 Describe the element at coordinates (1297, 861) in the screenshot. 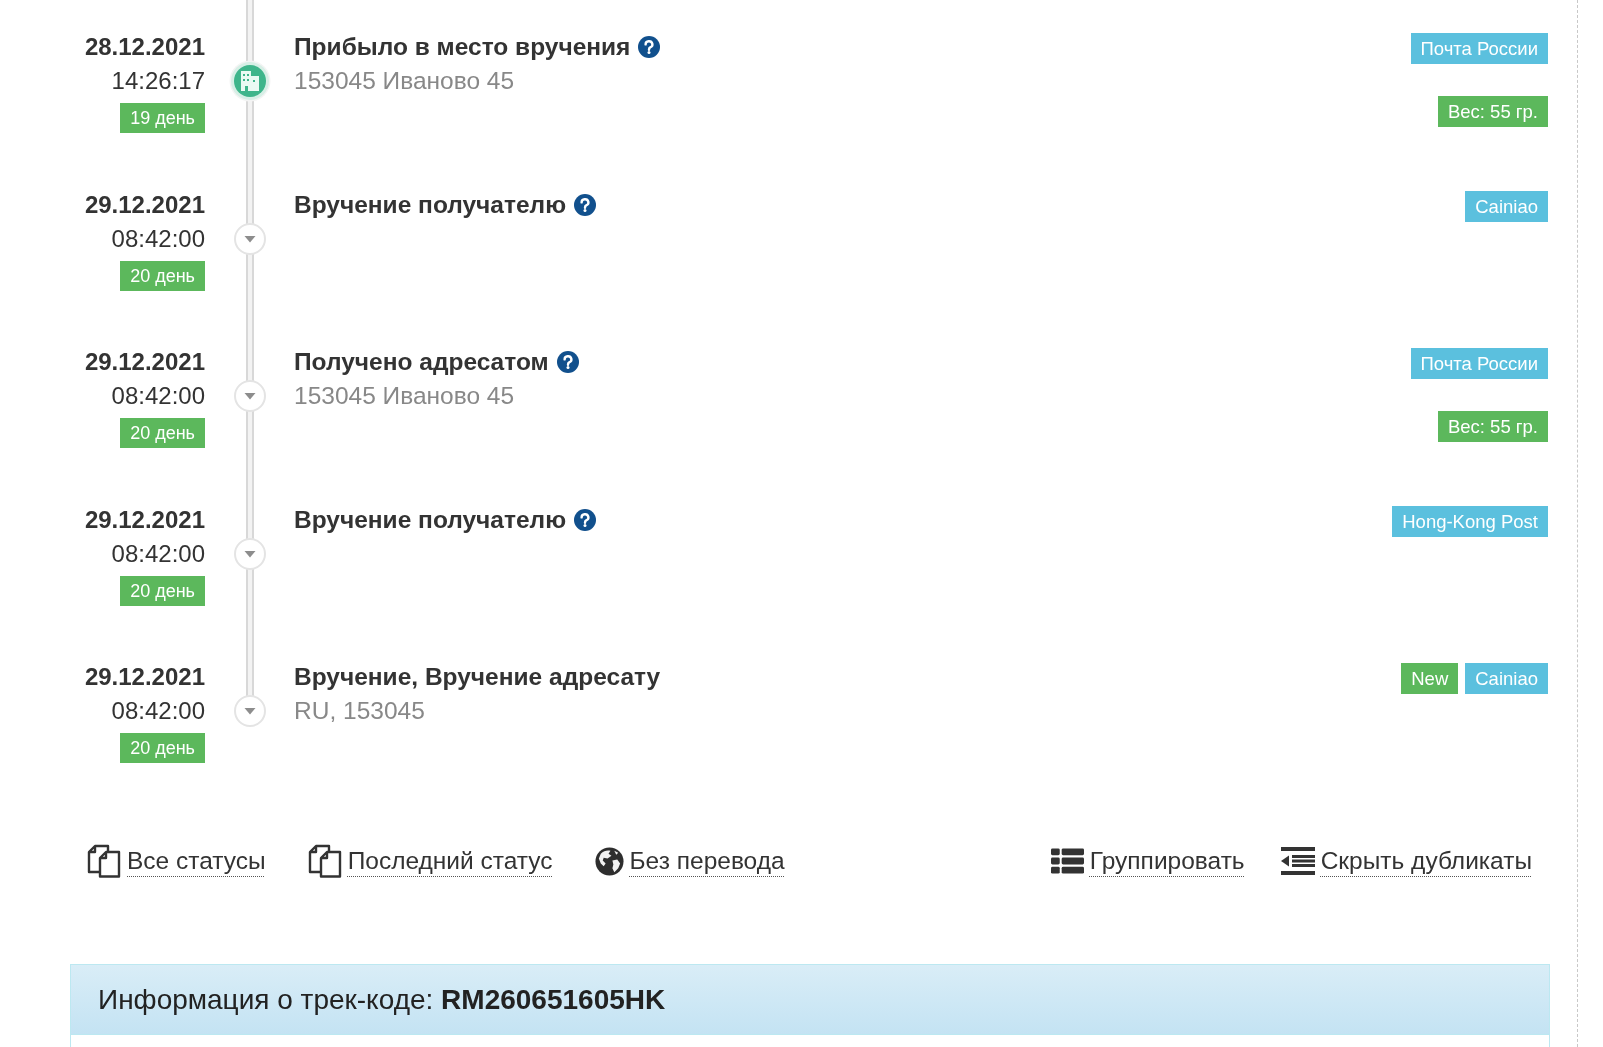

I see `outdent-icon` at that location.